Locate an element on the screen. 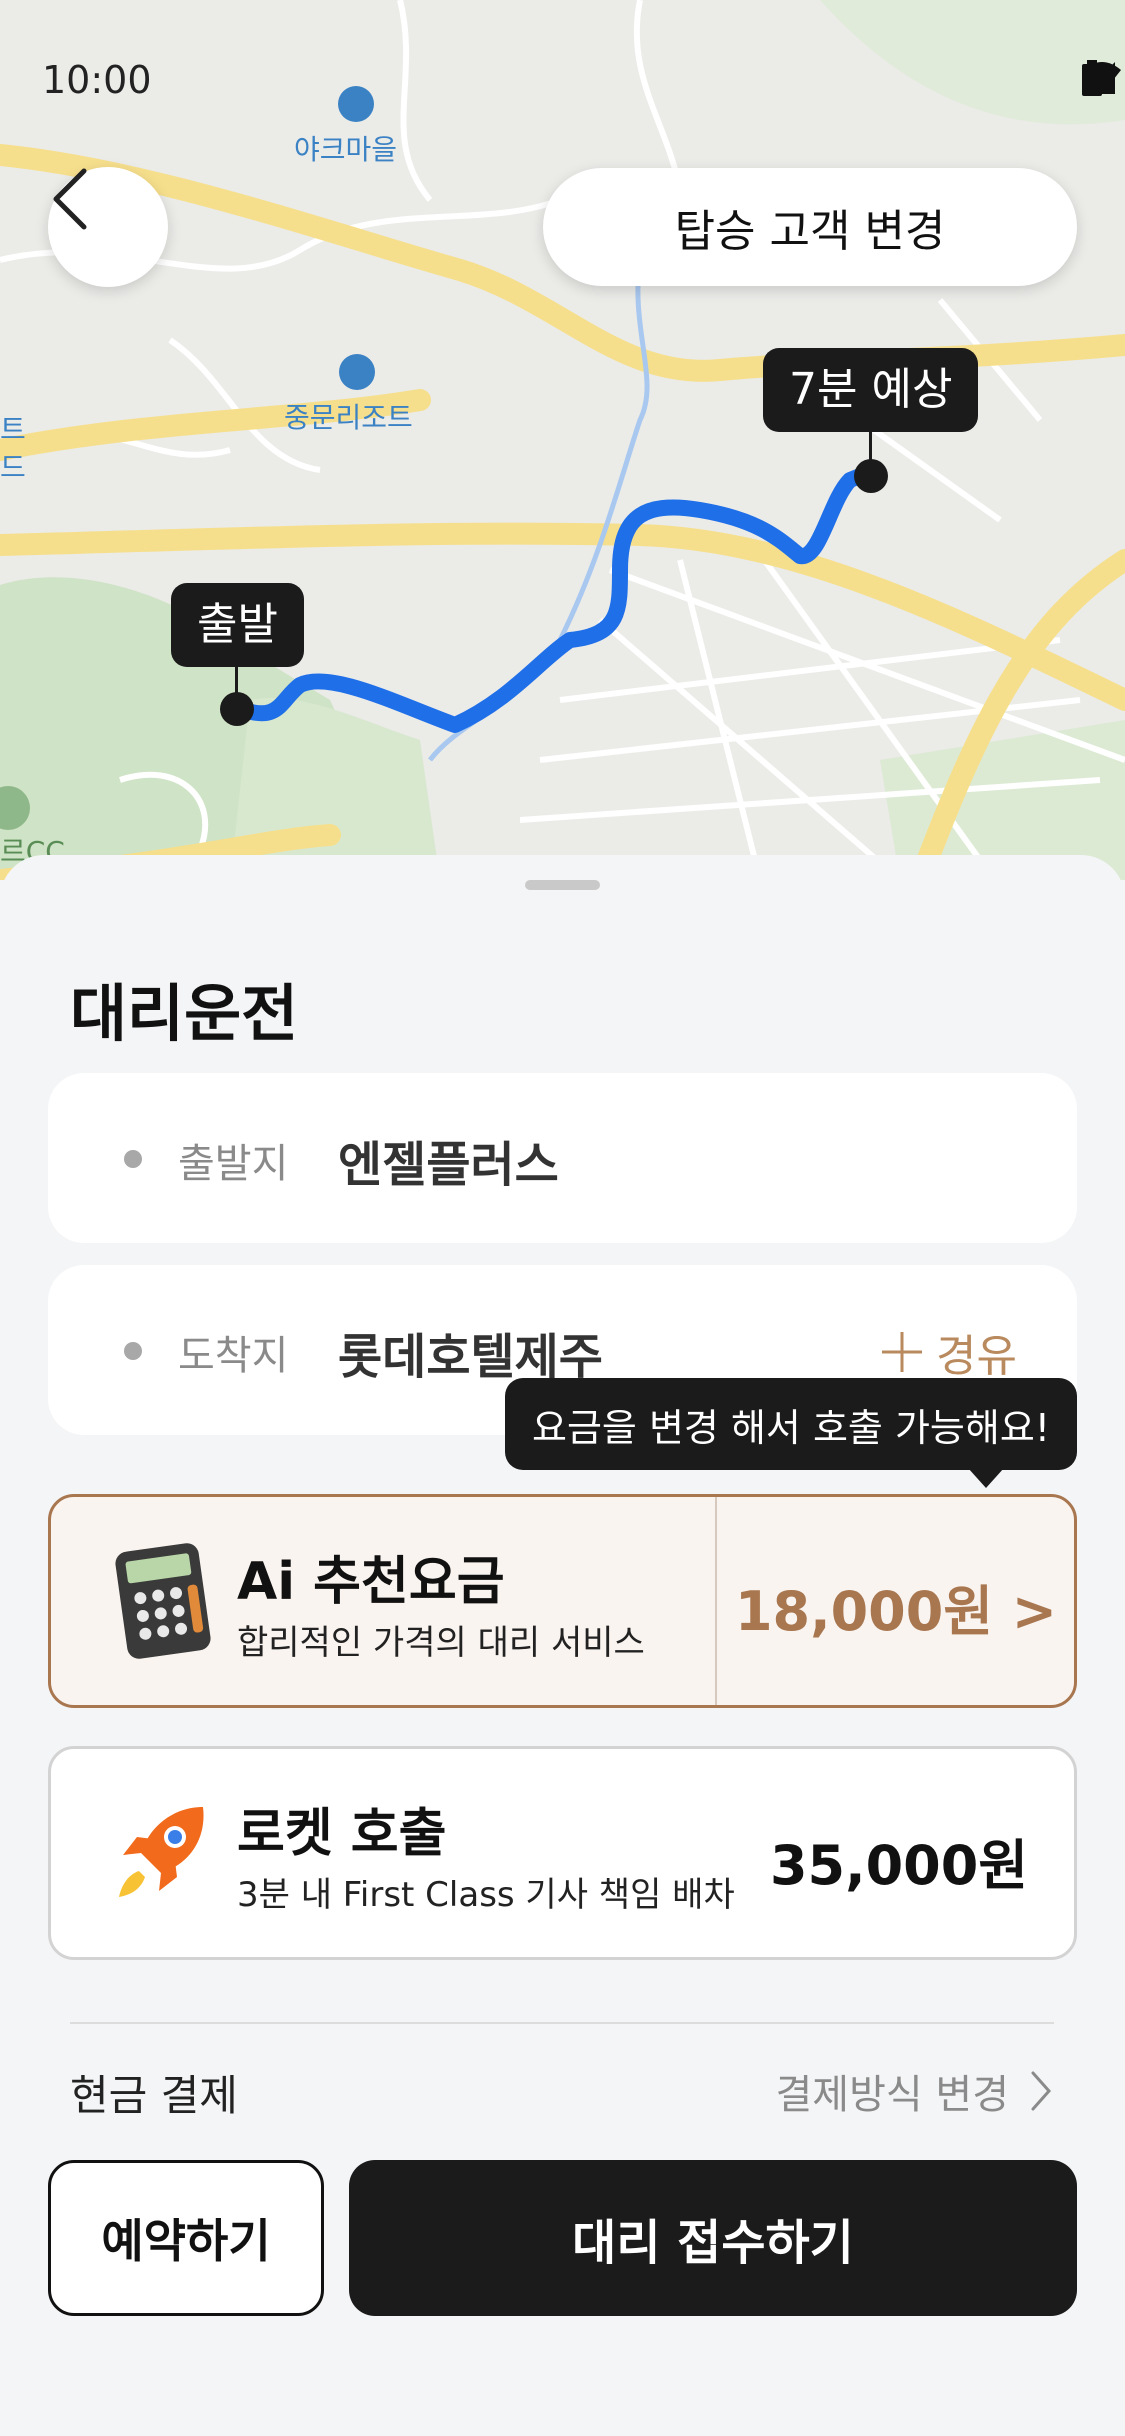  rocket-icon is located at coordinates (161, 1852).